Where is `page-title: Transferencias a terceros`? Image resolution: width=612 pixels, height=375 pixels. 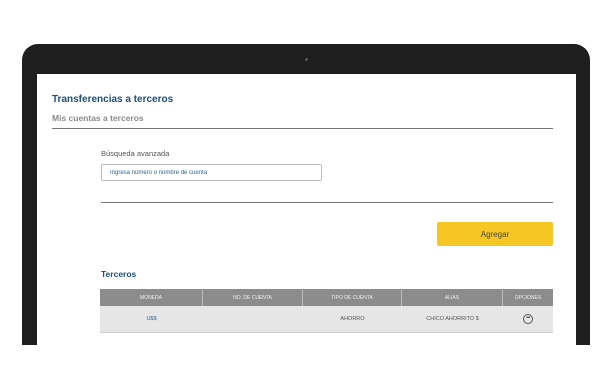
page-title: Transferencias a terceros is located at coordinates (113, 99).